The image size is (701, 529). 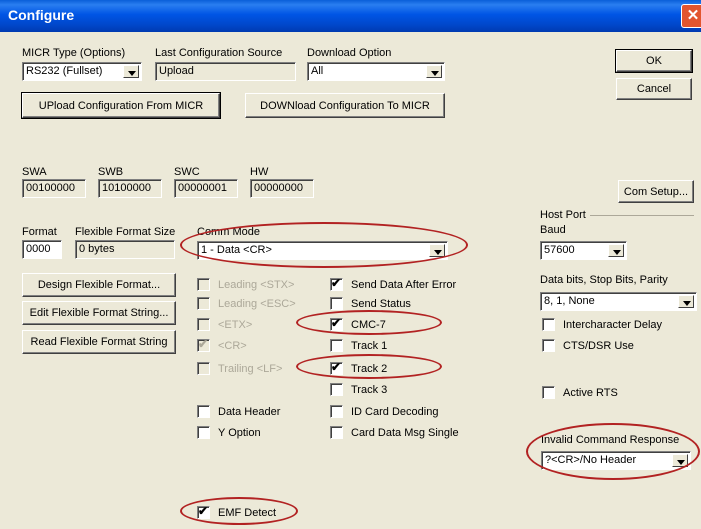 I want to click on ok-button: OK, so click(x=654, y=61).